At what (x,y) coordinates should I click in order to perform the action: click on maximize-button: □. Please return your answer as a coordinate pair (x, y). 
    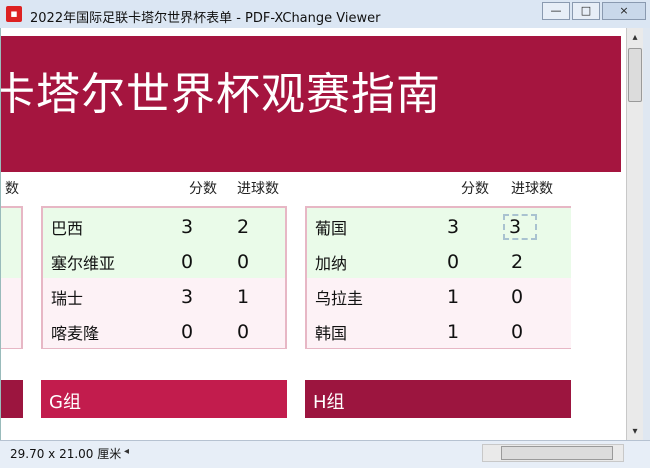
    Looking at the image, I should click on (586, 11).